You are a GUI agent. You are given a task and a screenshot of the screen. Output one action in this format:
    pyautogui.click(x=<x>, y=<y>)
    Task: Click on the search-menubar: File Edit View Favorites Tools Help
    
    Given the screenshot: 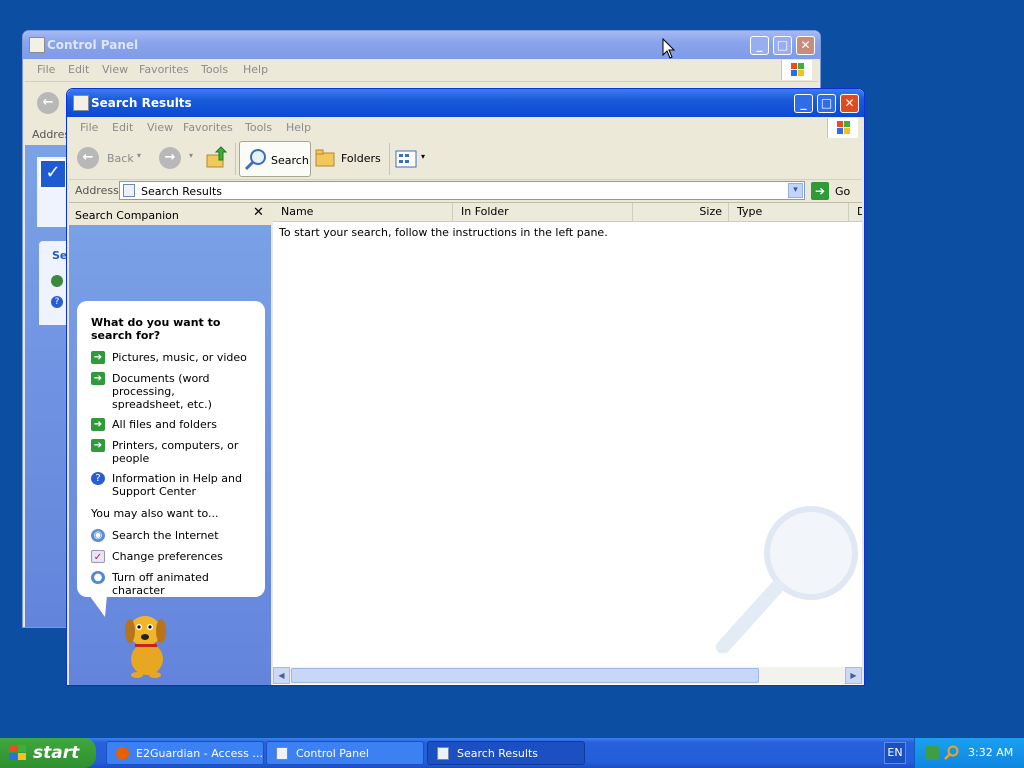 What is the action you would take?
    pyautogui.click(x=465, y=128)
    